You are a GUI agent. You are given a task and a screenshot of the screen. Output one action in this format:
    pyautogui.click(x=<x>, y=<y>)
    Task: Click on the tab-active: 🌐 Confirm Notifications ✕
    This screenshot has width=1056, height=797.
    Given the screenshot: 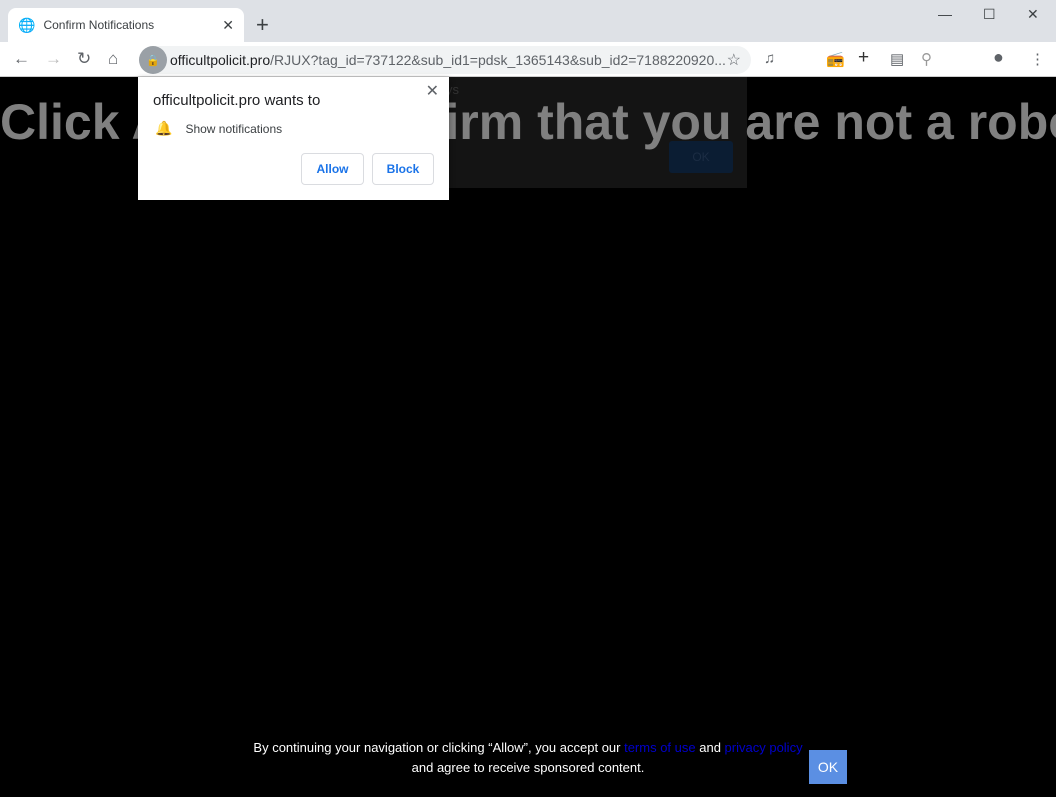 What is the action you would take?
    pyautogui.click(x=126, y=25)
    